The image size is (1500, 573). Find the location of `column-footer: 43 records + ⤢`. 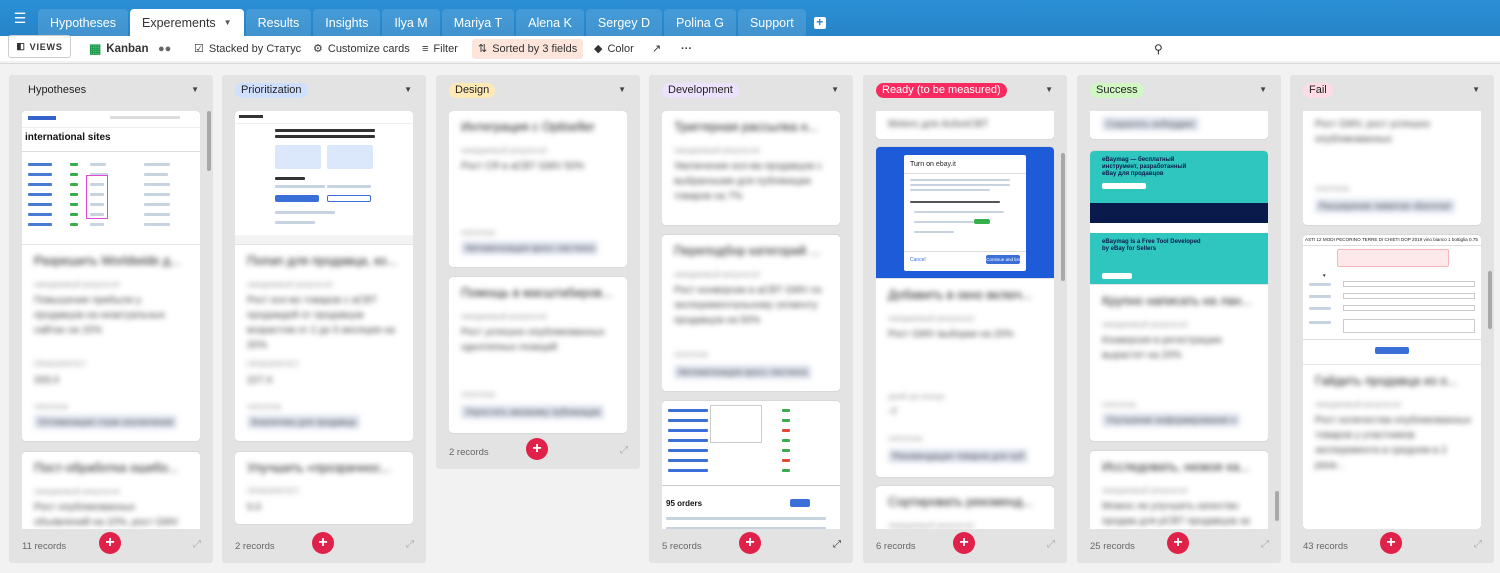

column-footer: 43 records + ⤢ is located at coordinates (1392, 546).